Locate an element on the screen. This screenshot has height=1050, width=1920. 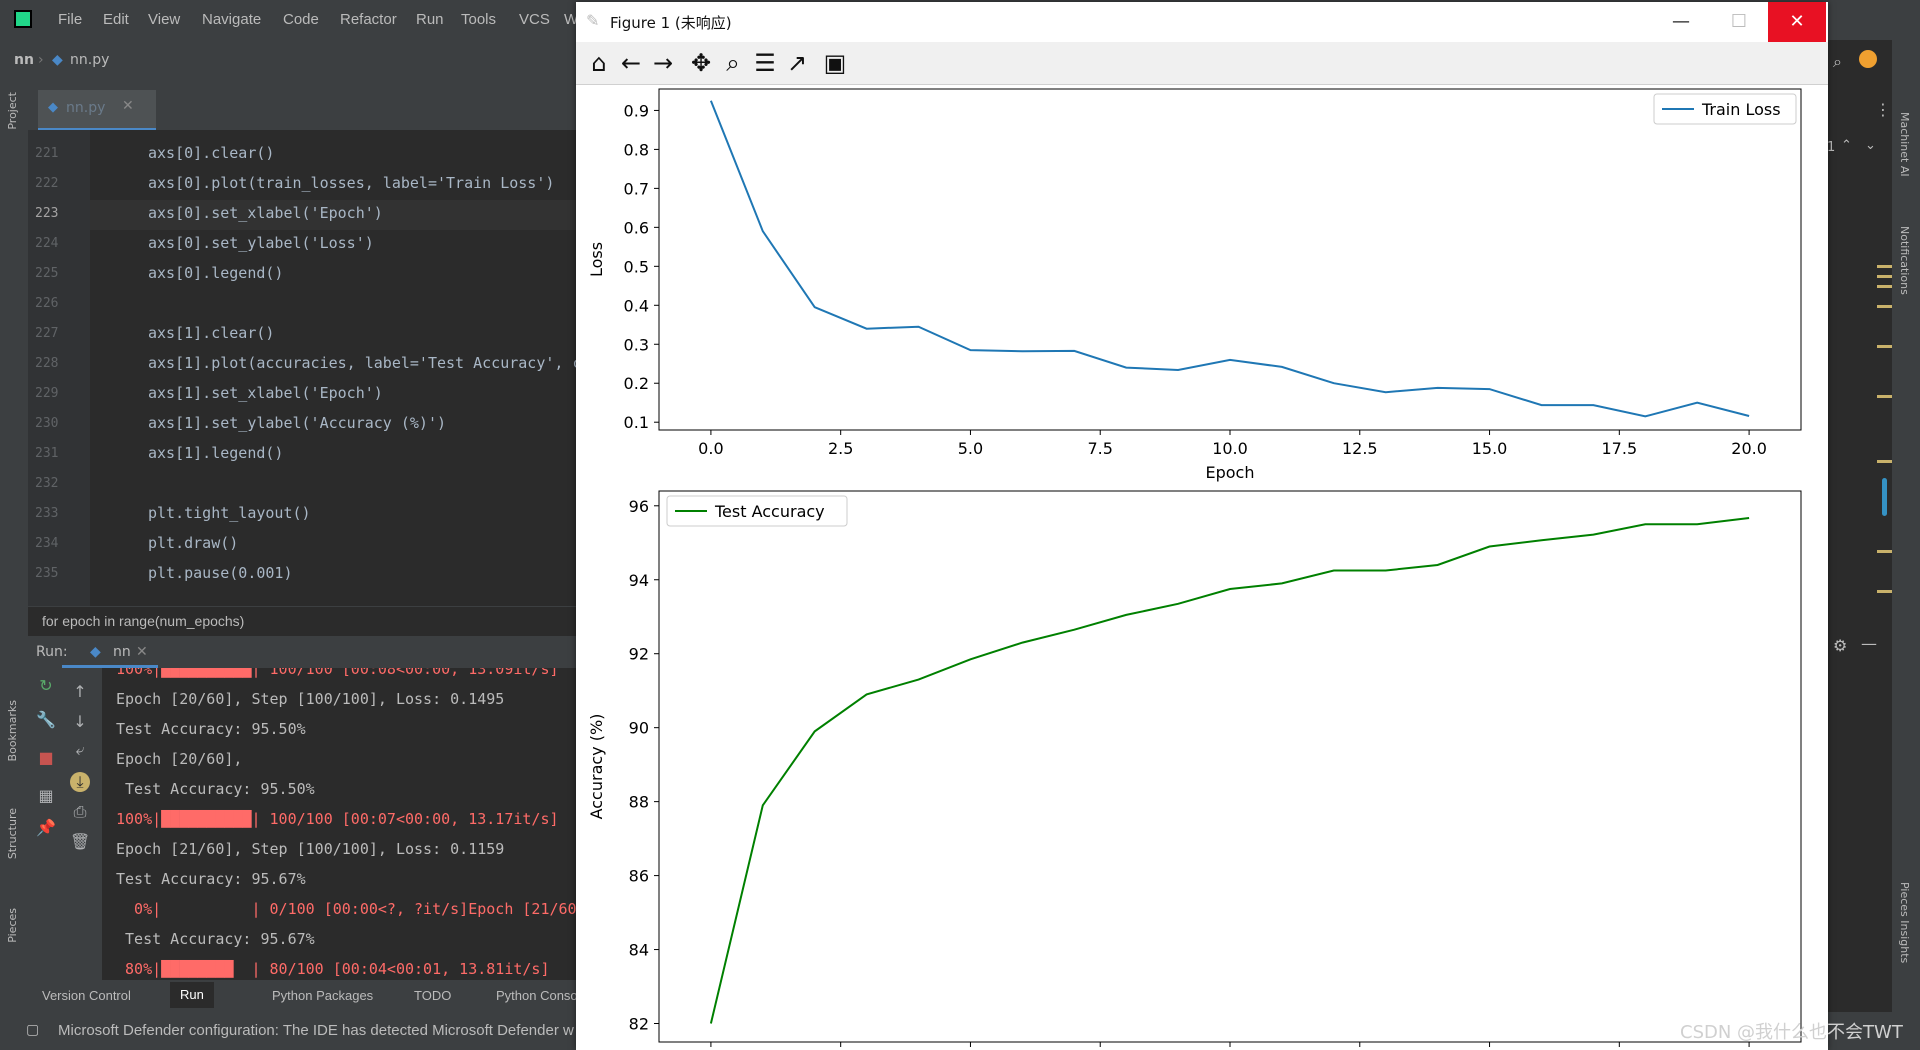
code-line: plt.draw() is located at coordinates (193, 543).